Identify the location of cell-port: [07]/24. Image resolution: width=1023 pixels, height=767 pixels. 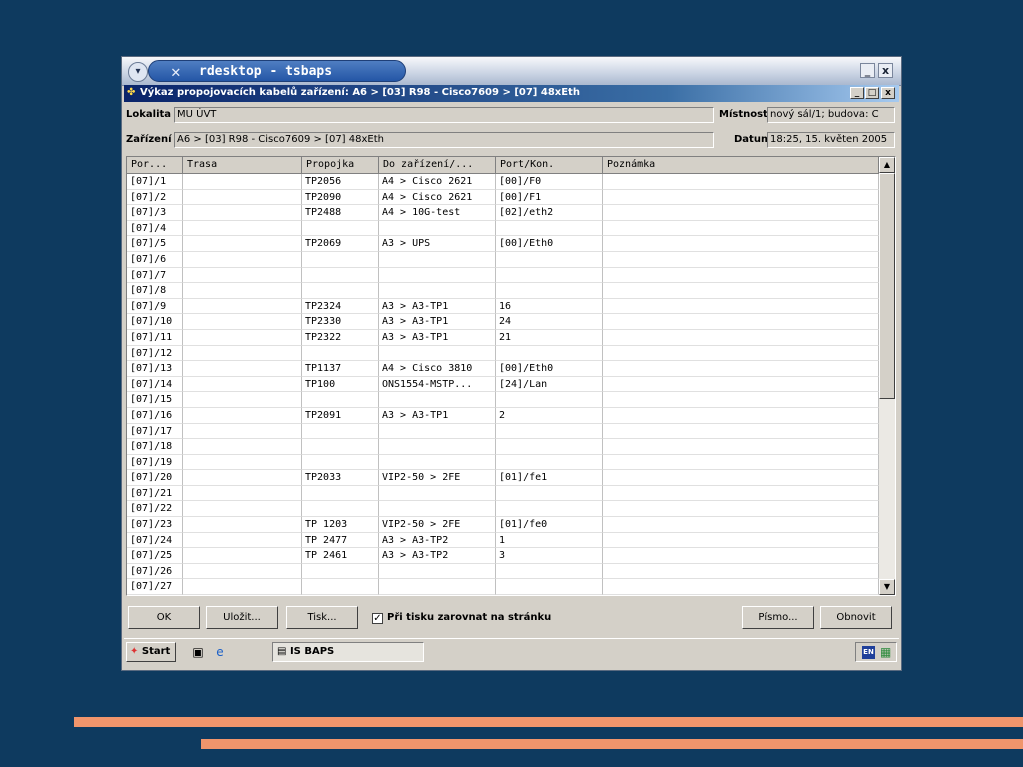
(155, 540).